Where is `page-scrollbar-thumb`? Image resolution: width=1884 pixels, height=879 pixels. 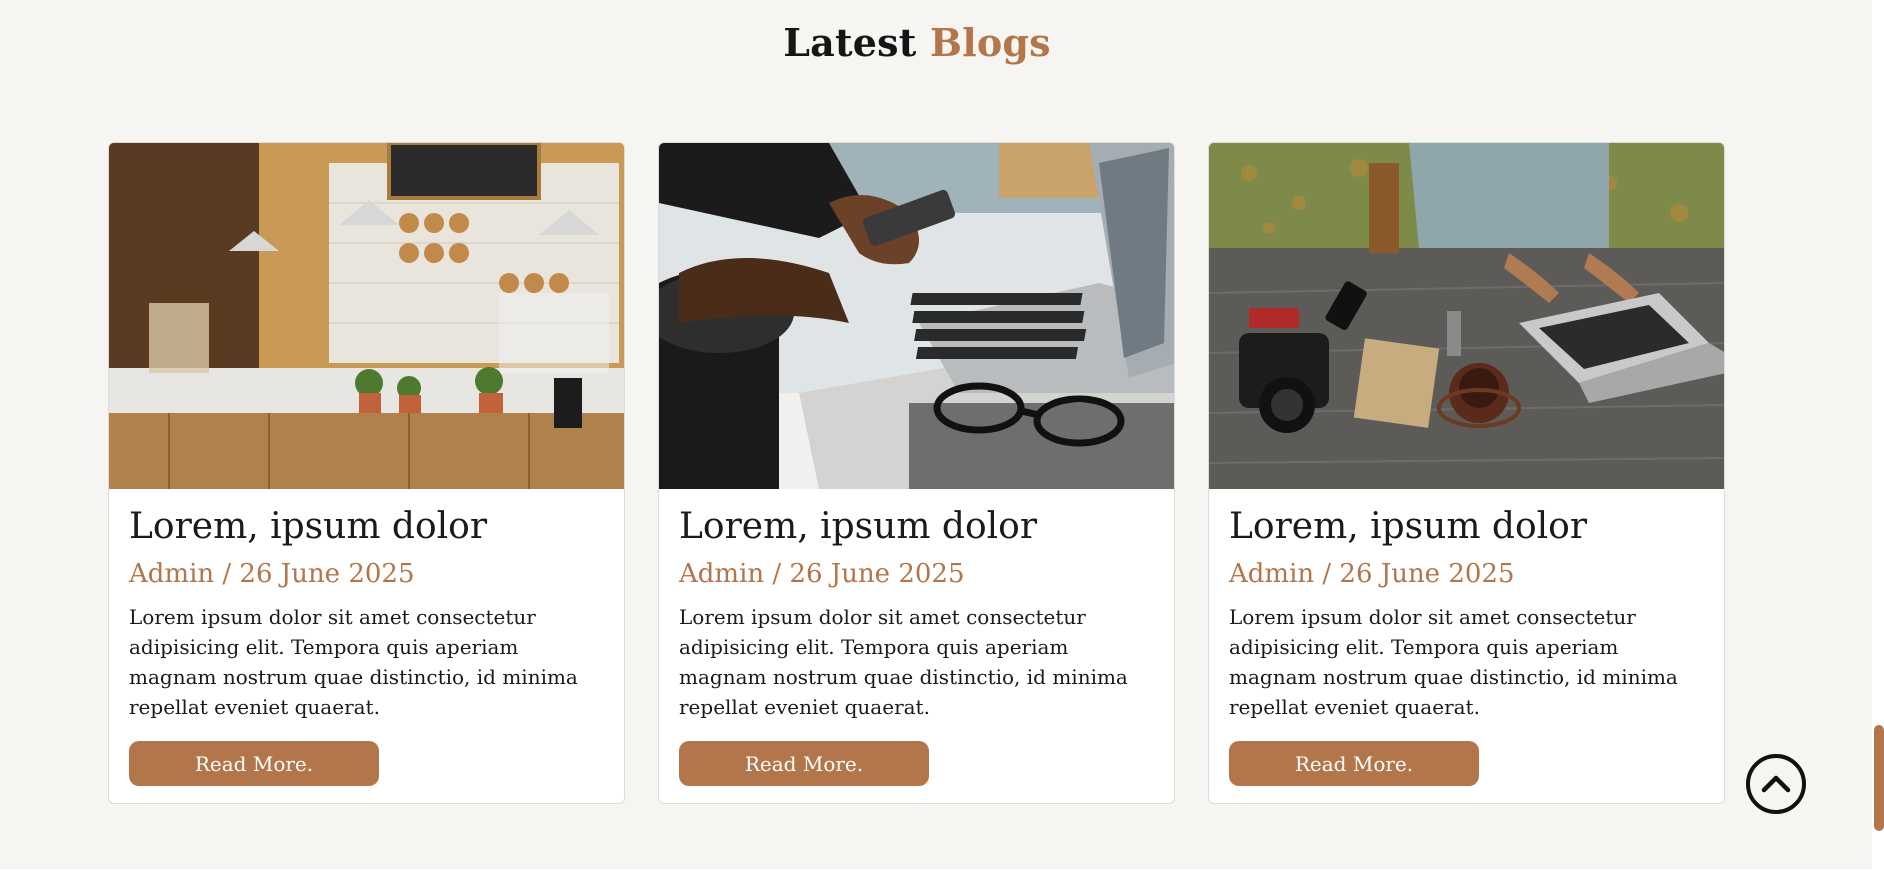 page-scrollbar-thumb is located at coordinates (1879, 778).